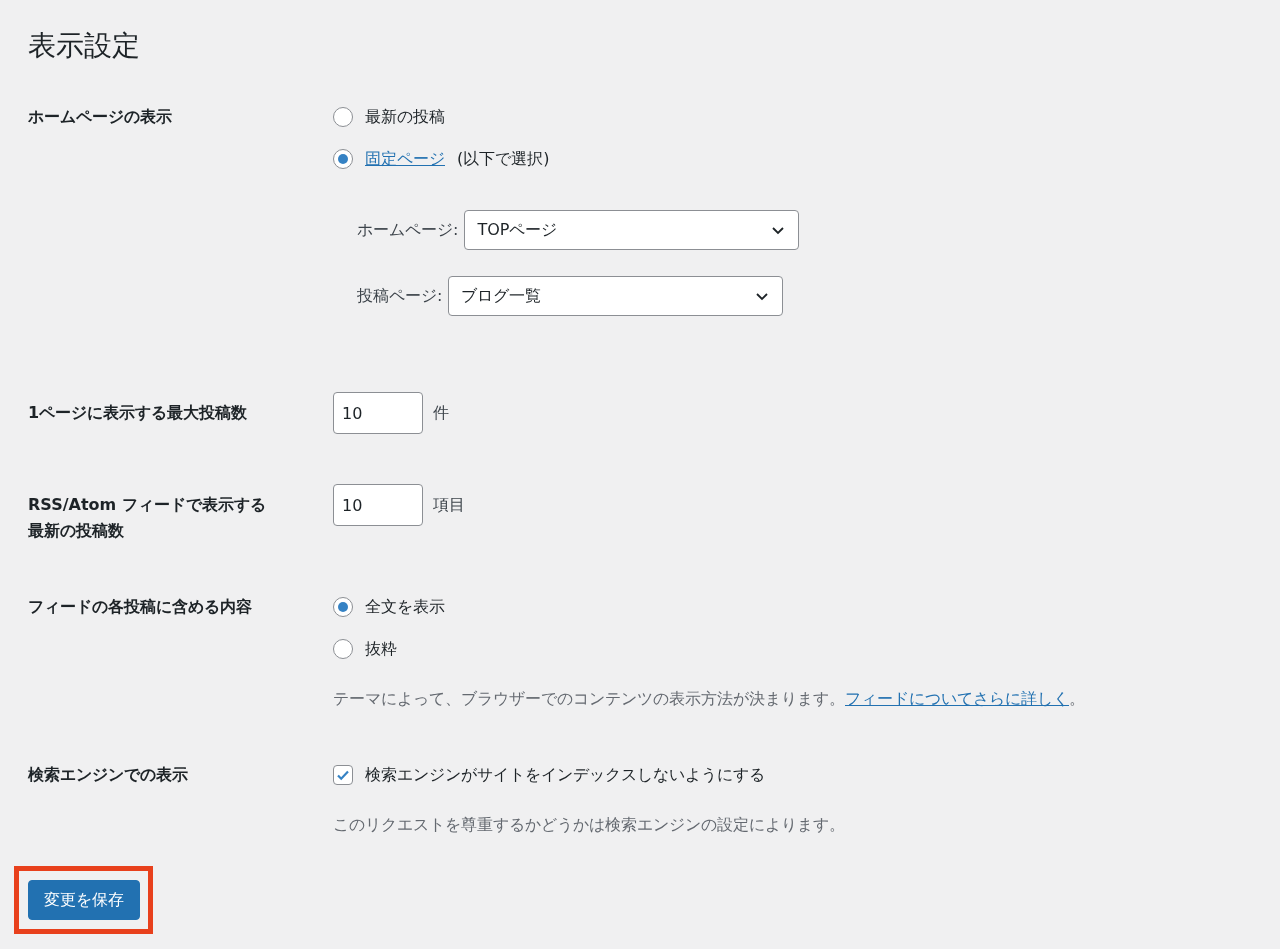 This screenshot has height=949, width=1280. Describe the element at coordinates (408, 230) in the screenshot. I see `select-label: ホームページ:` at that location.